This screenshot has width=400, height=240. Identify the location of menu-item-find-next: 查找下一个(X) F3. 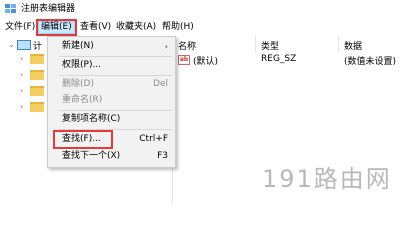
(111, 156).